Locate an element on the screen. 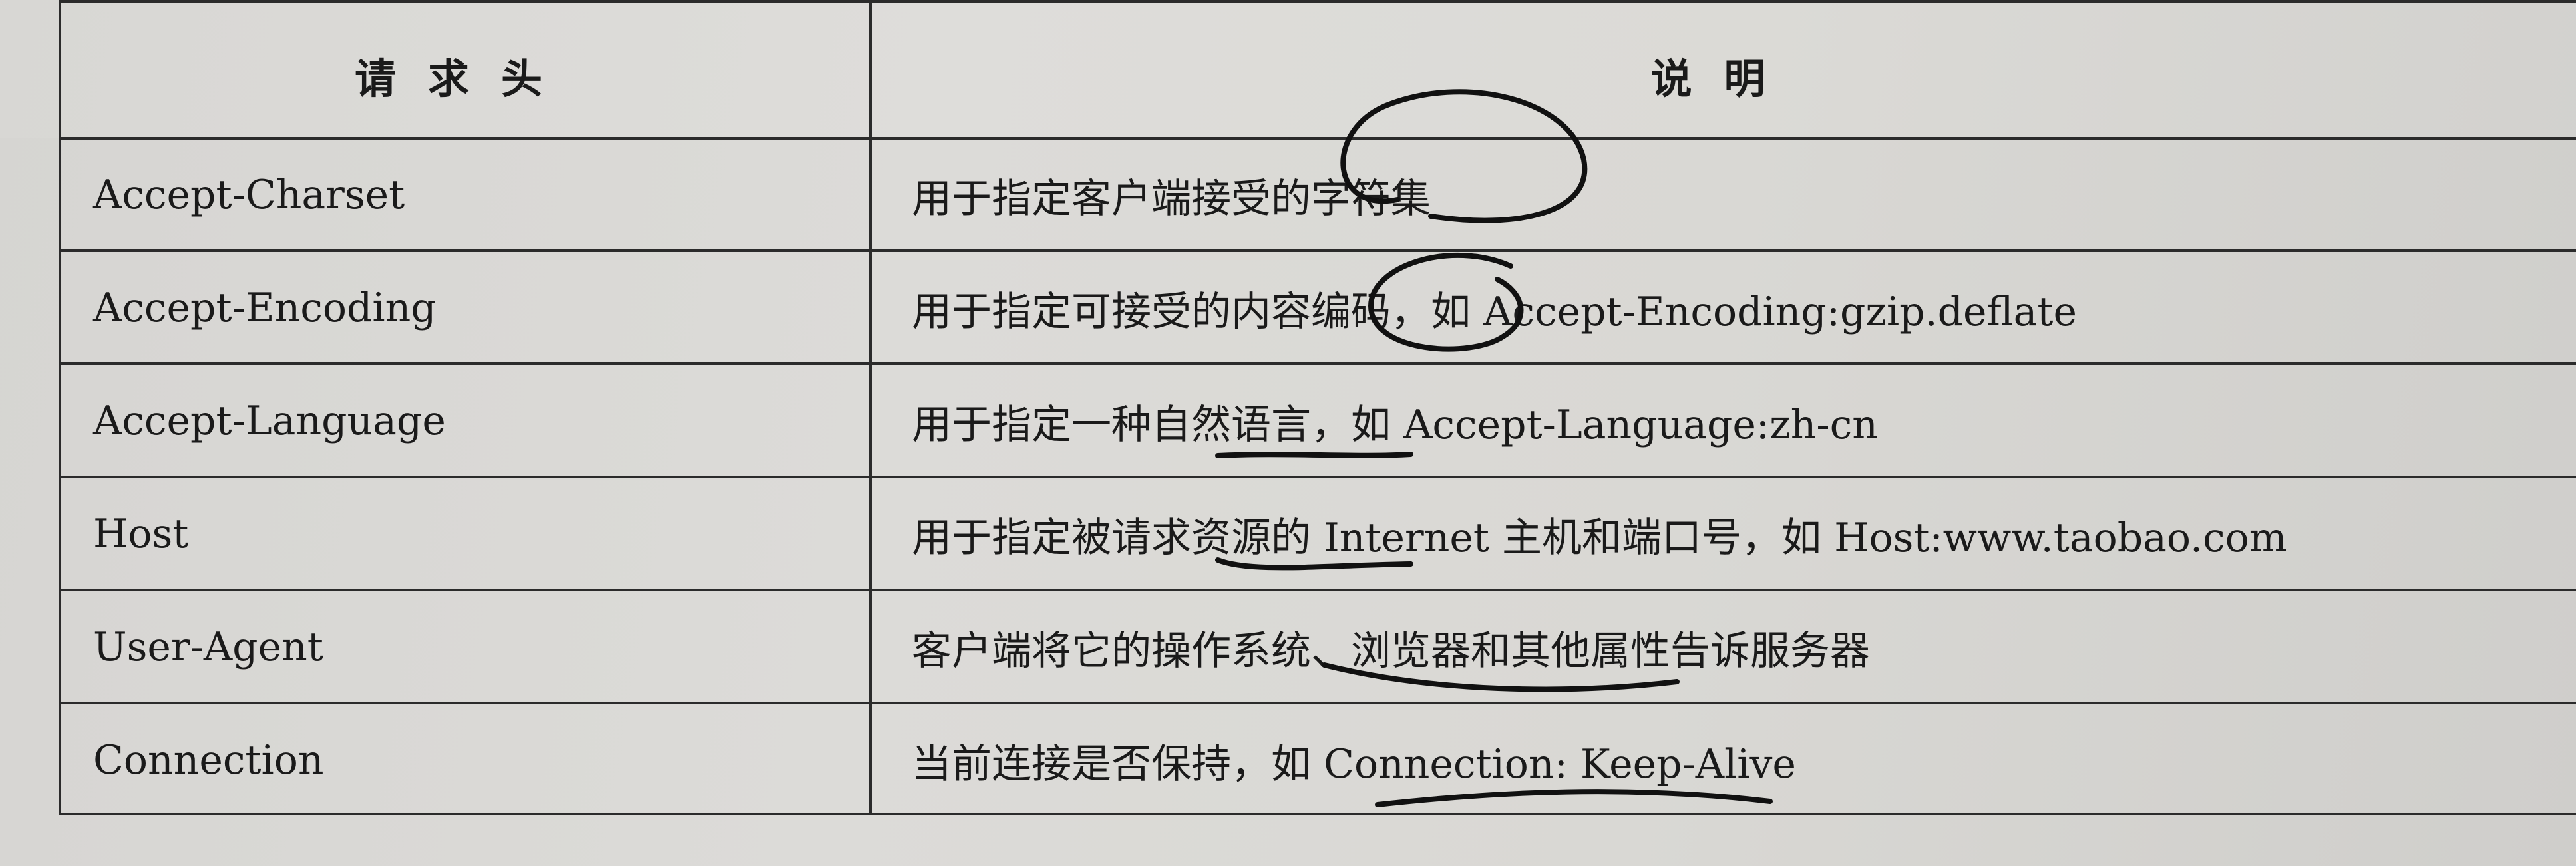  table-row-name: Accept-Charset is located at coordinates (249, 195).